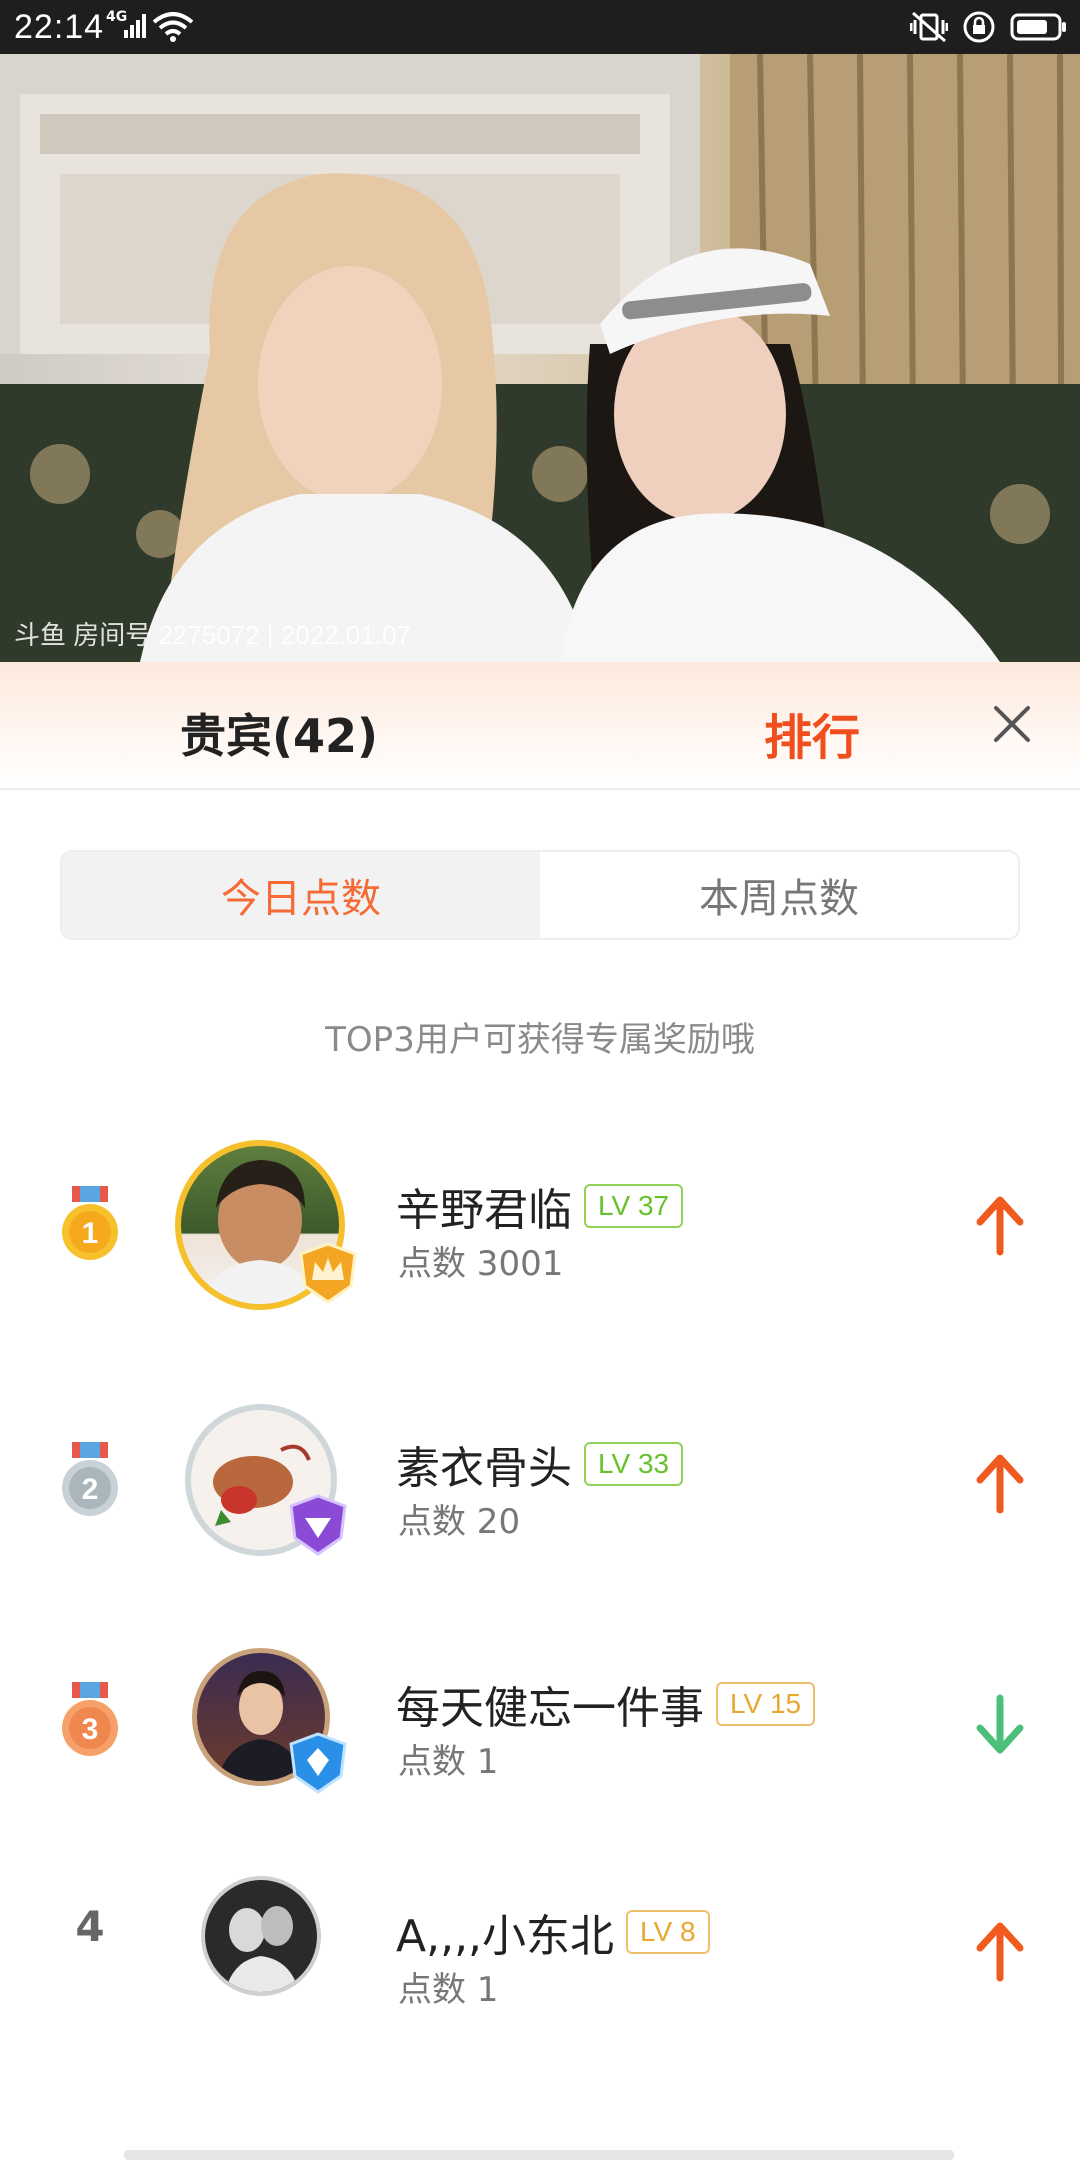  I want to click on avatar-image, so click(262, 1949).